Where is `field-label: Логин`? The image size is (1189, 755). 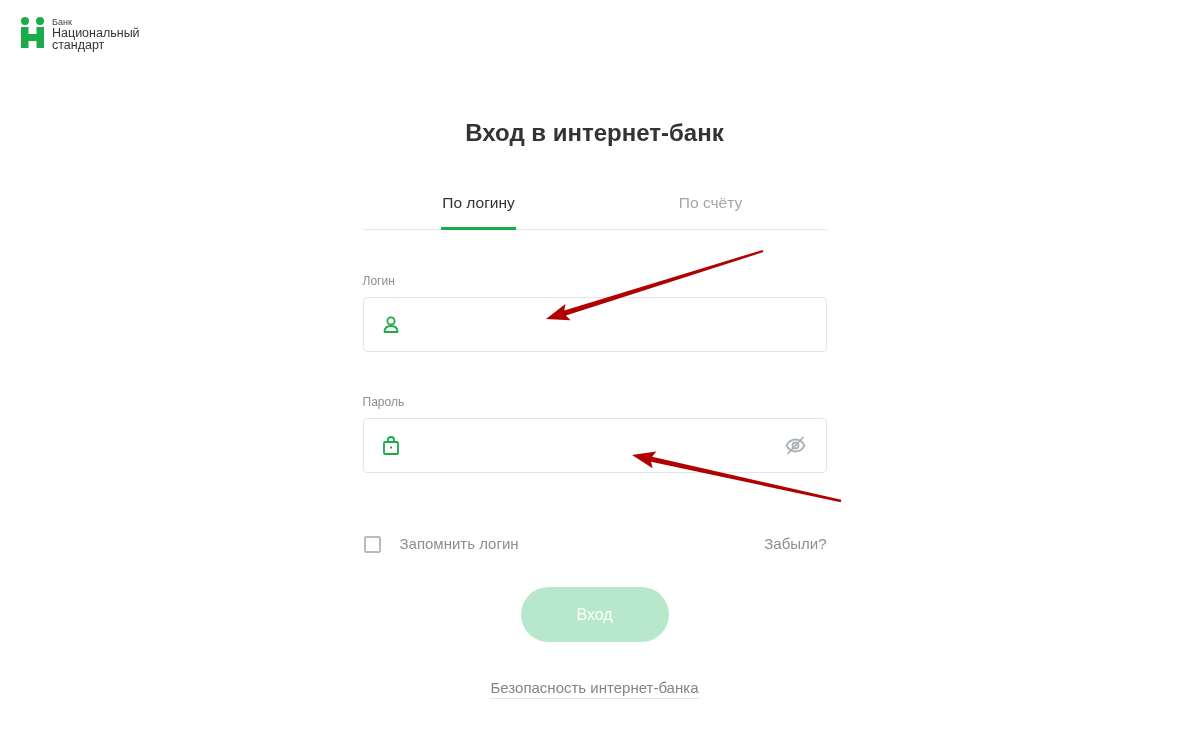 field-label: Логин is located at coordinates (379, 281).